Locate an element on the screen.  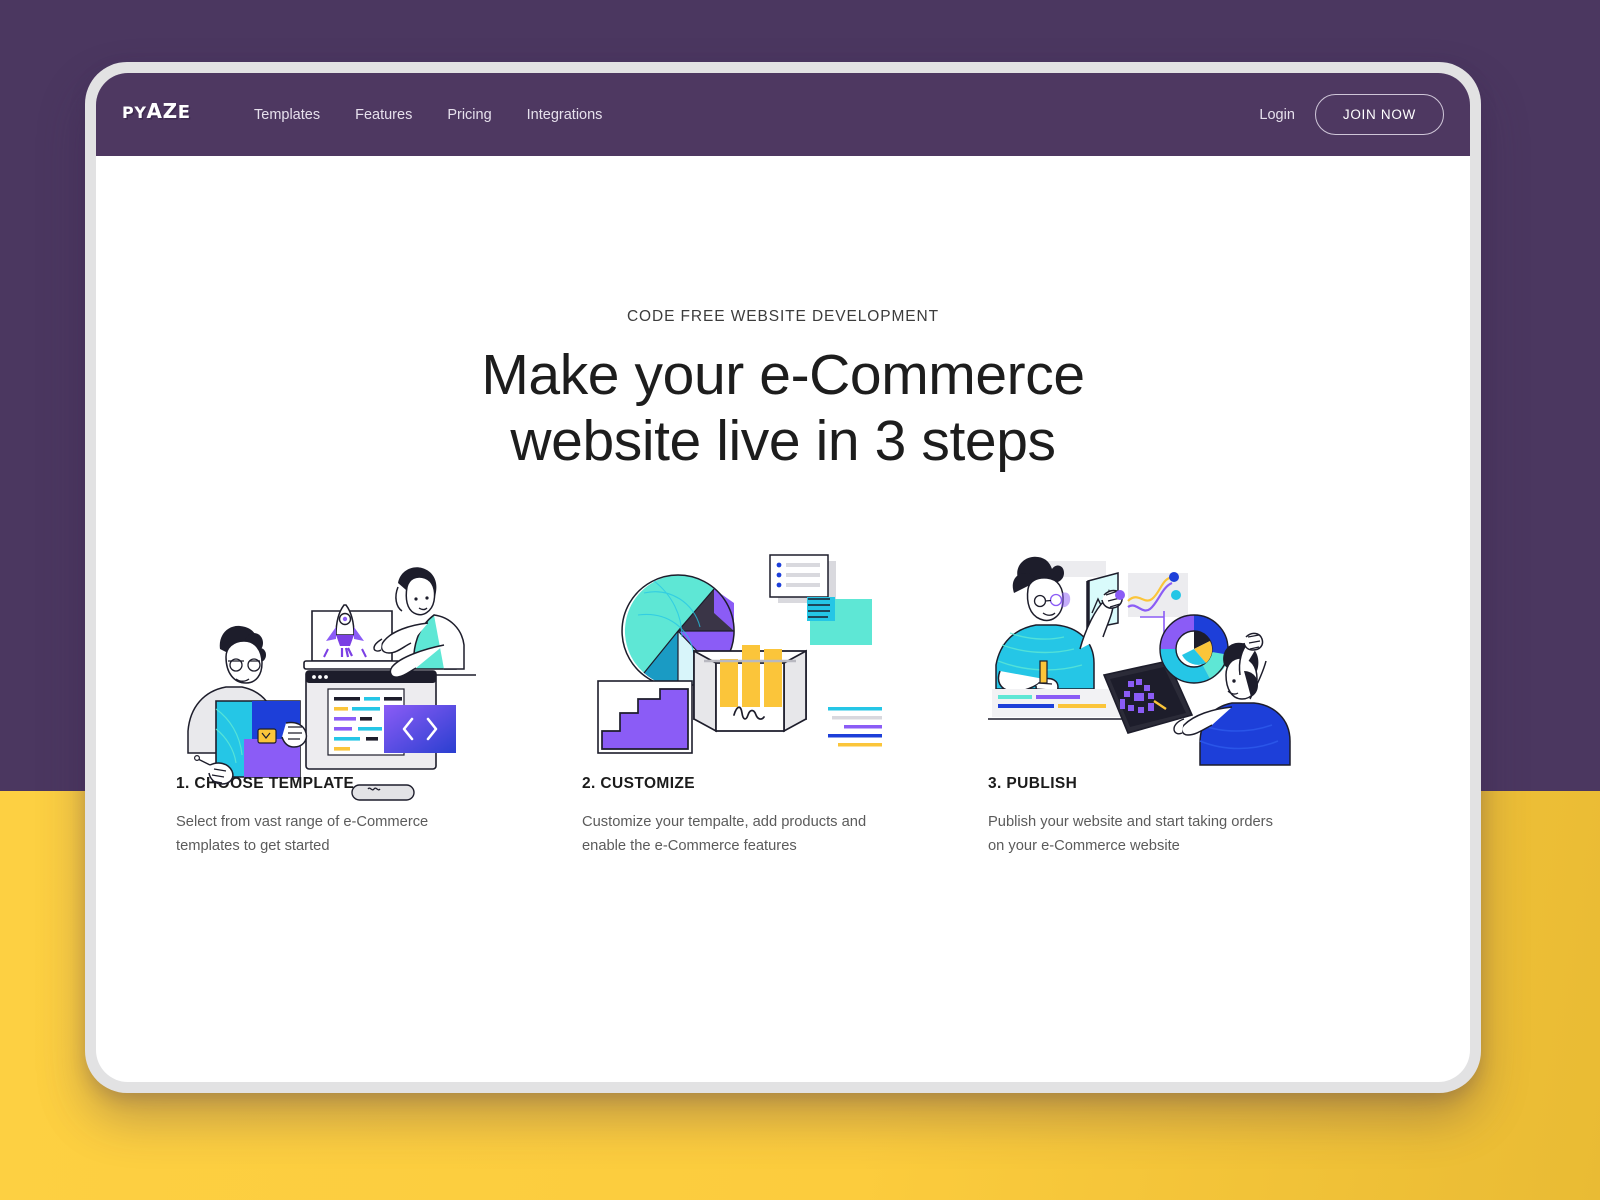
logo-text-part2: AZ is located at coordinates (162, 111).